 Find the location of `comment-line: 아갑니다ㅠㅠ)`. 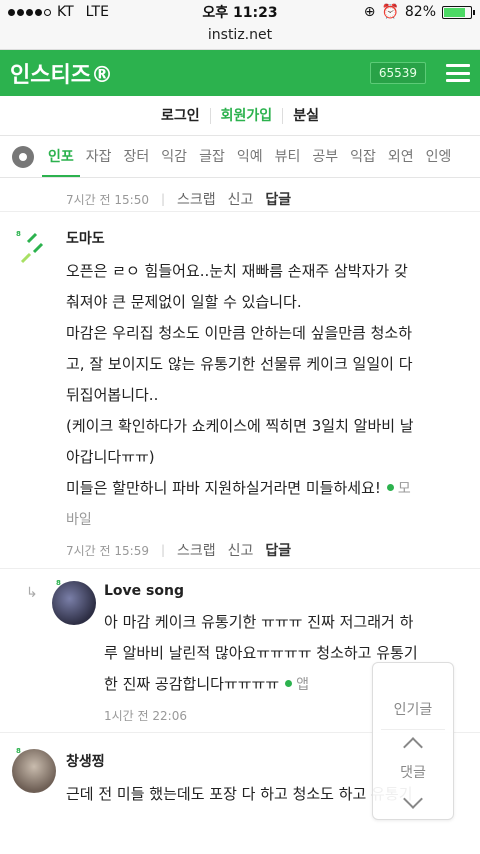

comment-line: 아갑니다ㅠㅠ) is located at coordinates (110, 457).